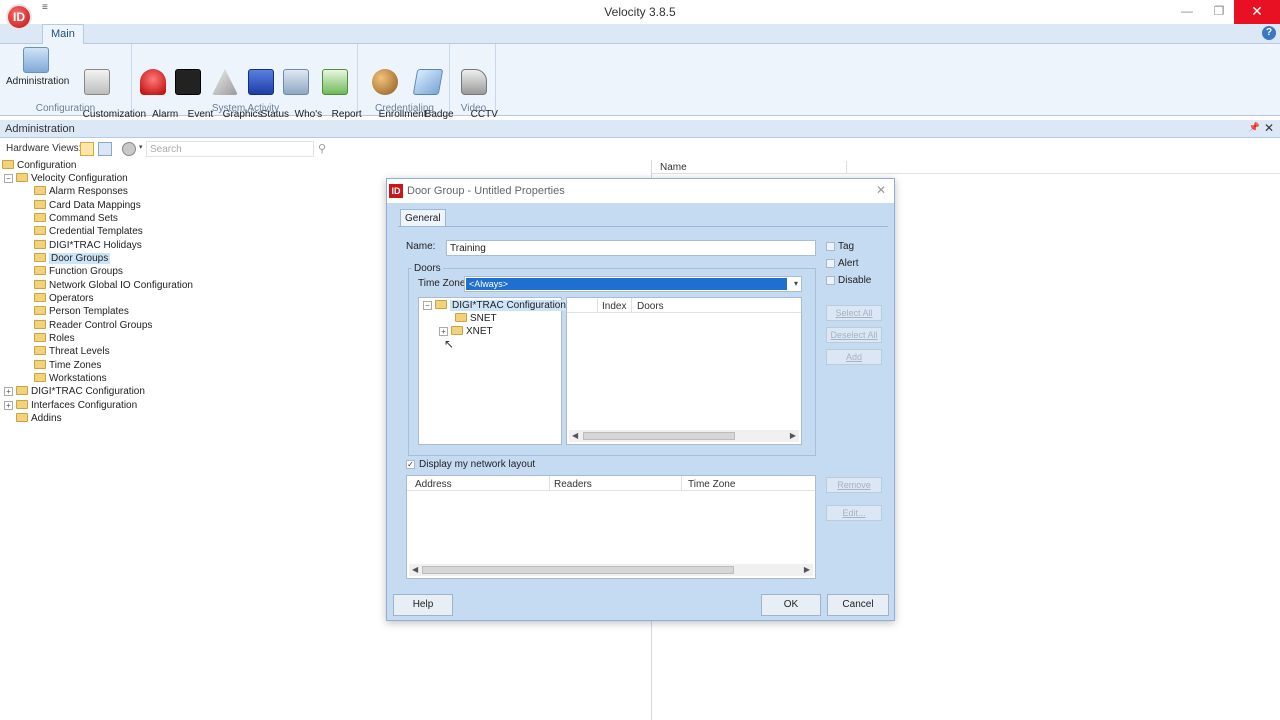  Describe the element at coordinates (631, 248) in the screenshot. I see `name-input: Training` at that location.